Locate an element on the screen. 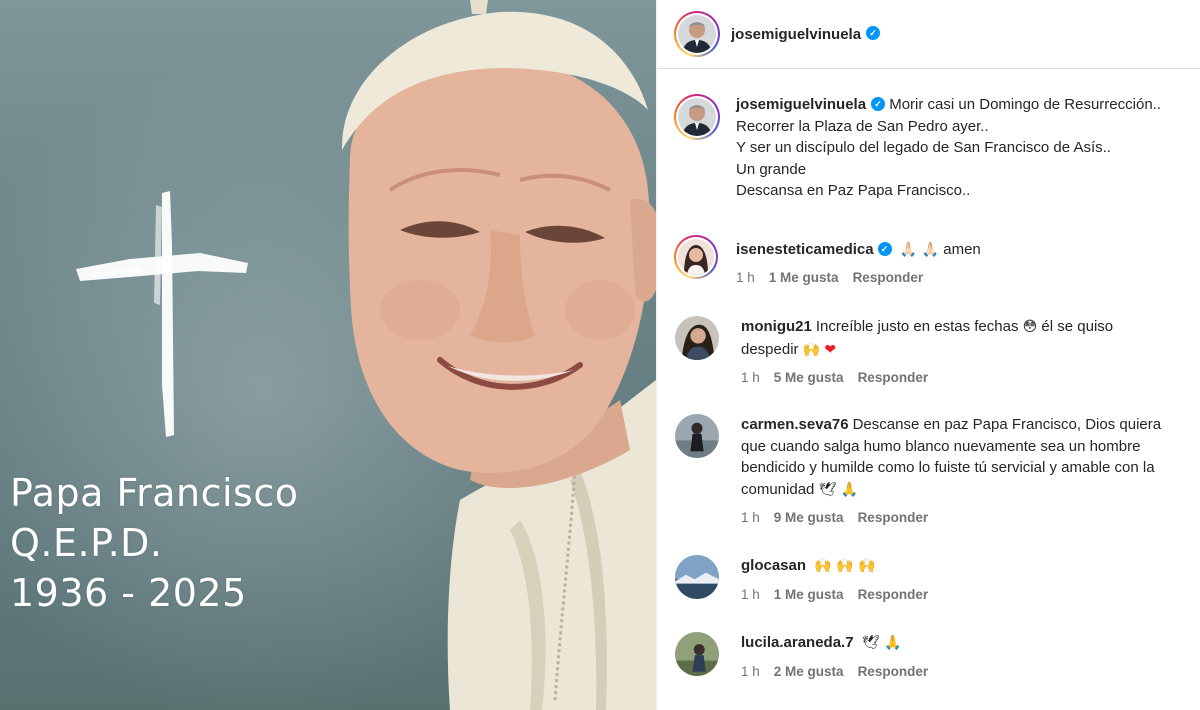  comment-item: glocasan 🙌 🙌 🙌 1 h 1 Me gusta Responder is located at coordinates (937, 578).